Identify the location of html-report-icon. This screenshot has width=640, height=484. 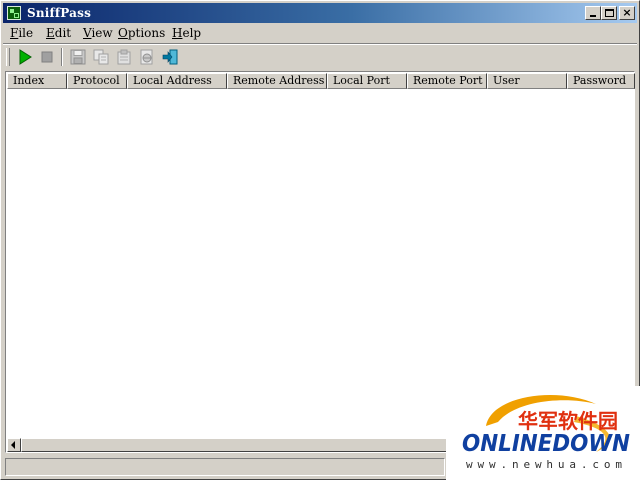
(146, 57).